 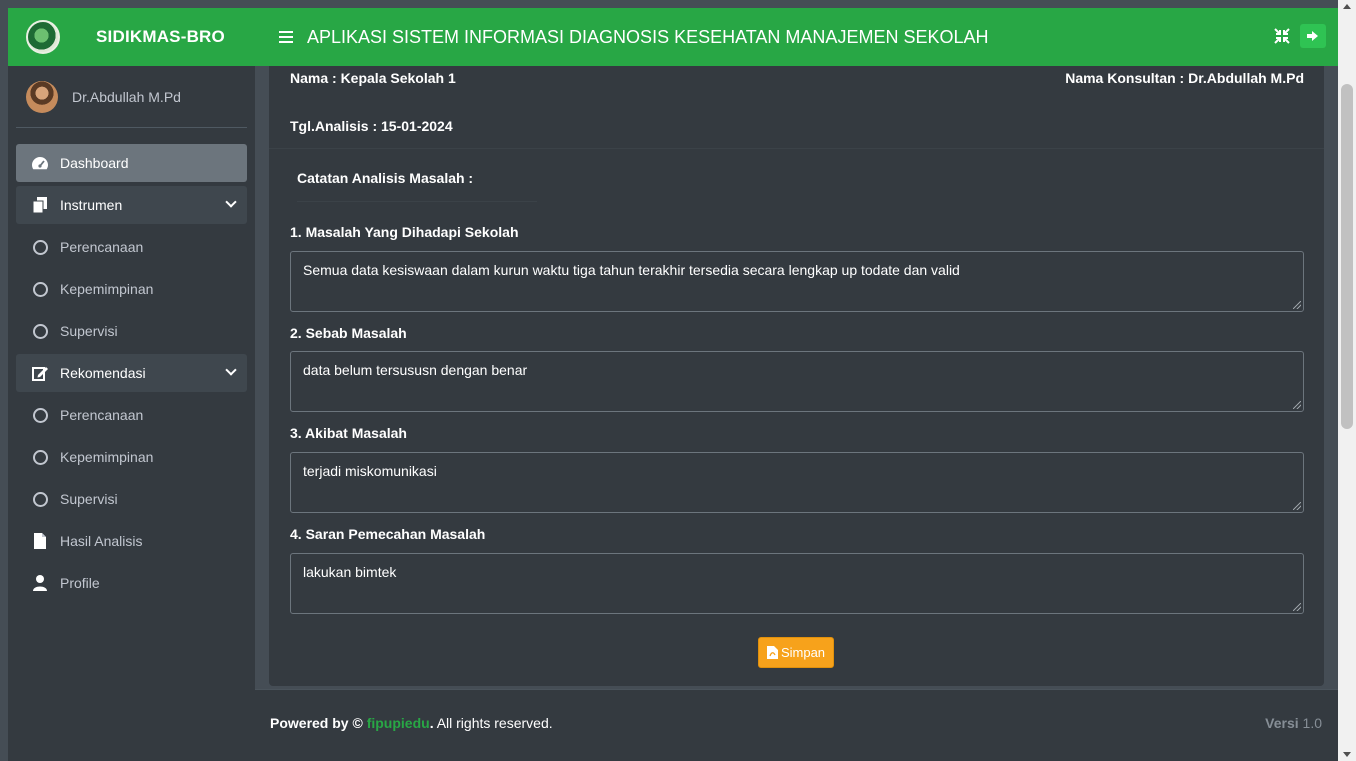 I want to click on sebab-value: data belum tersususn dengan benar, so click(x=415, y=370).